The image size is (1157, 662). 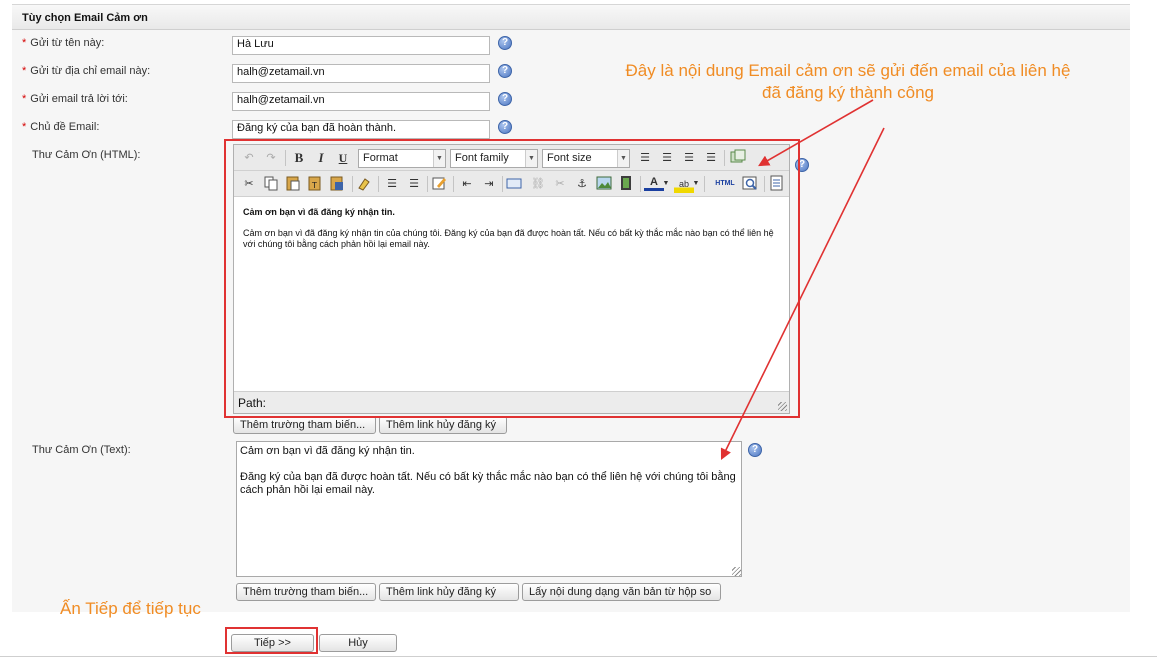 What do you see at coordinates (816, 133) in the screenshot?
I see `arrow-to-html-editor` at bounding box center [816, 133].